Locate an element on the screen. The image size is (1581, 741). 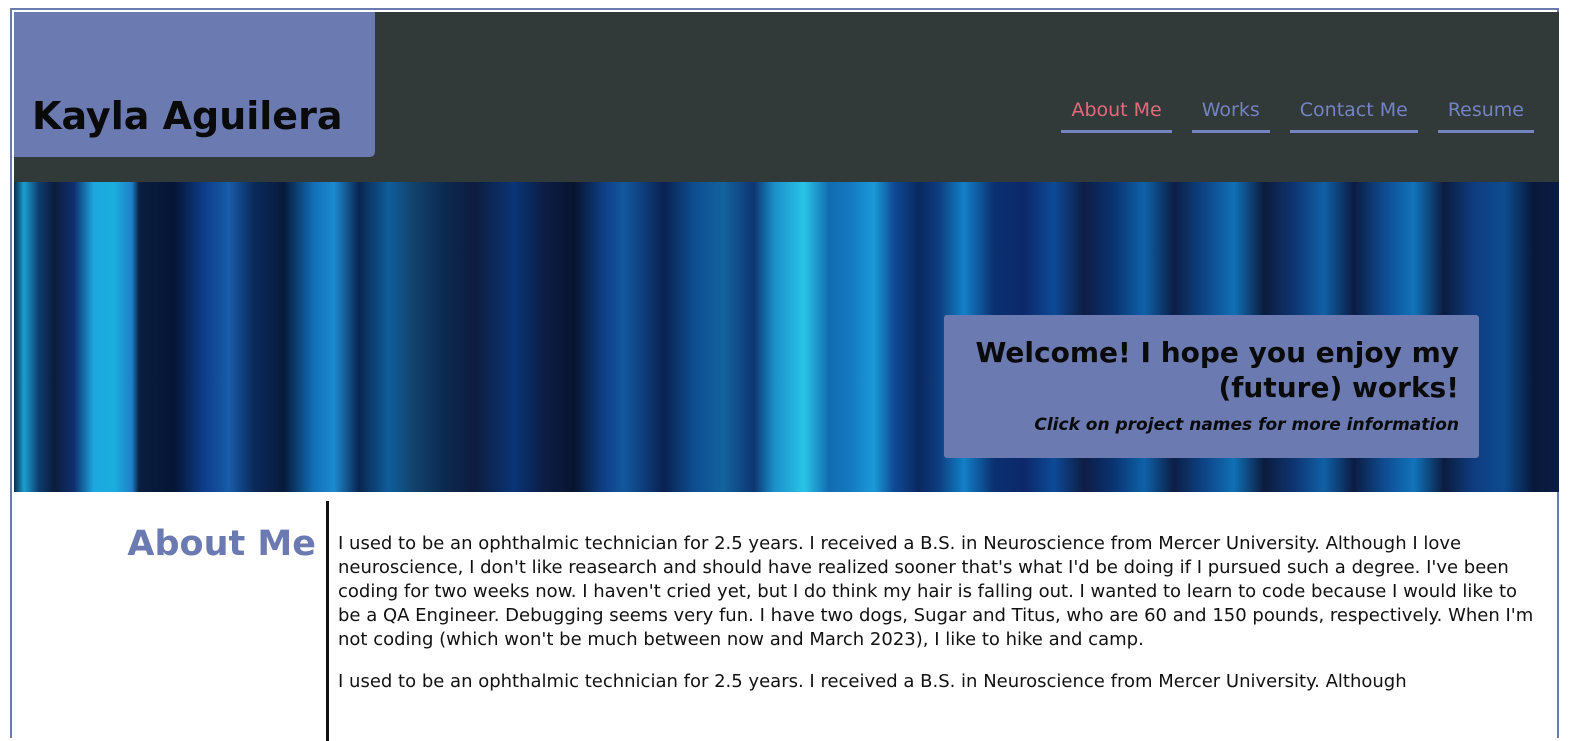
site-title: Kayla Aguilera is located at coordinates (187, 116).